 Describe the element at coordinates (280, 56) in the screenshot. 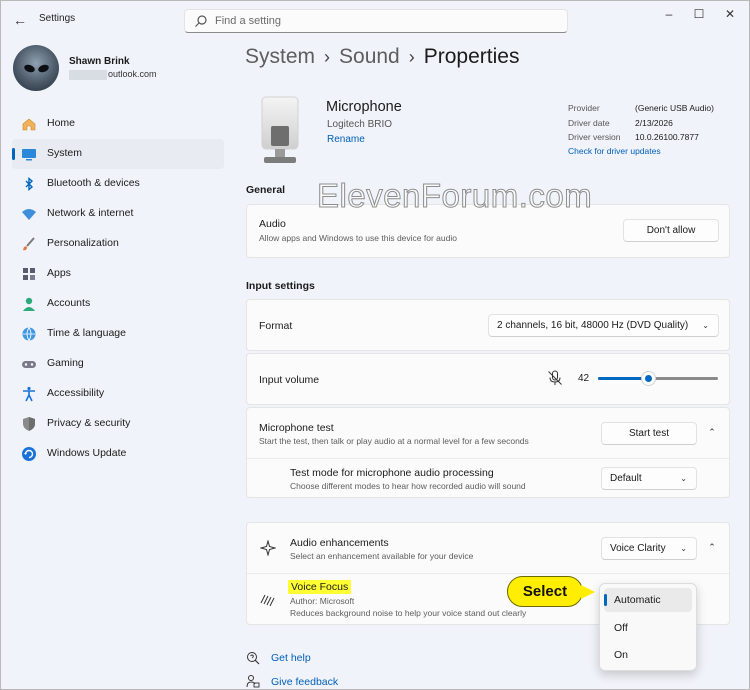

I see `breadcrumb-system: System` at that location.